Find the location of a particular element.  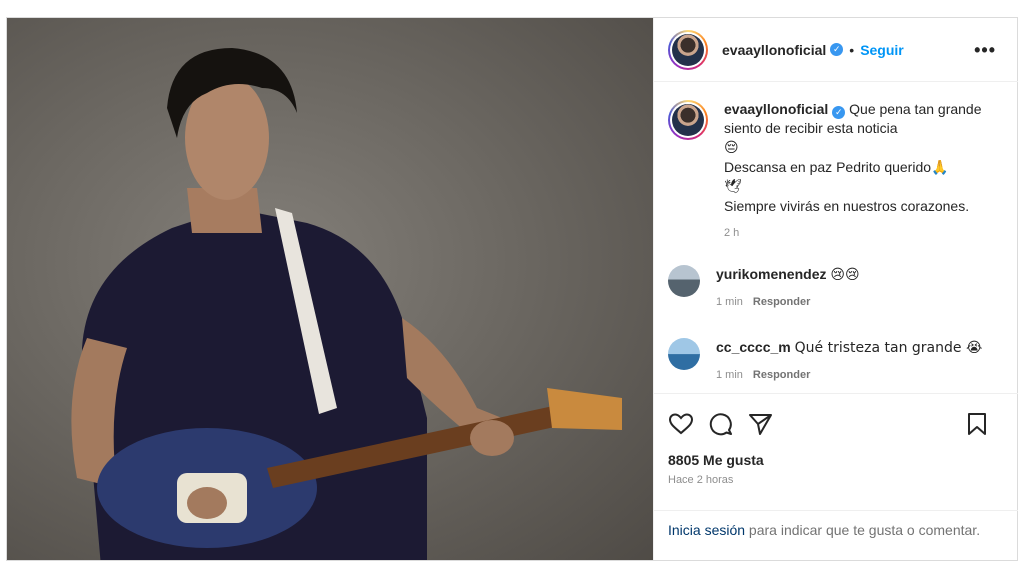

dove-emoji-icon: 🕊 is located at coordinates (733, 187).